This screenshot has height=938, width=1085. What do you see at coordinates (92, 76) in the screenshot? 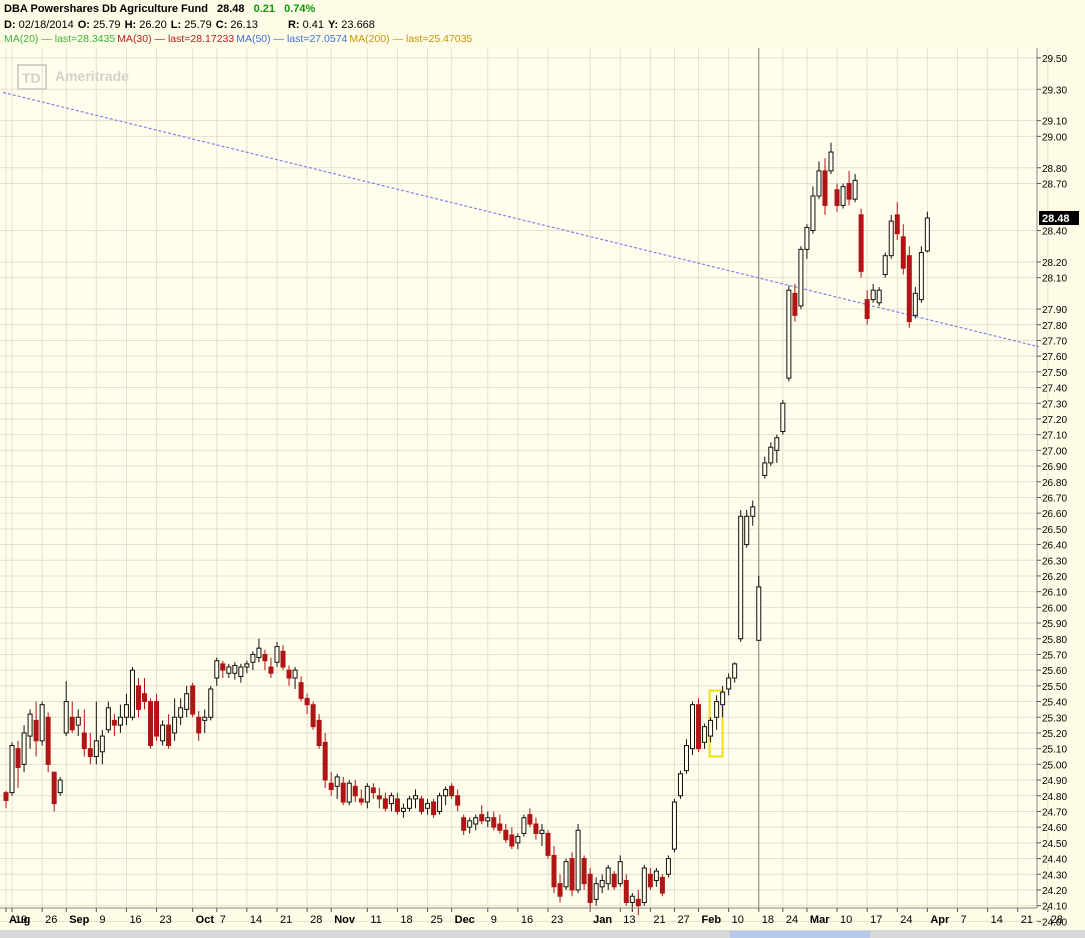
I see `svg-text: Ameritrade` at bounding box center [92, 76].